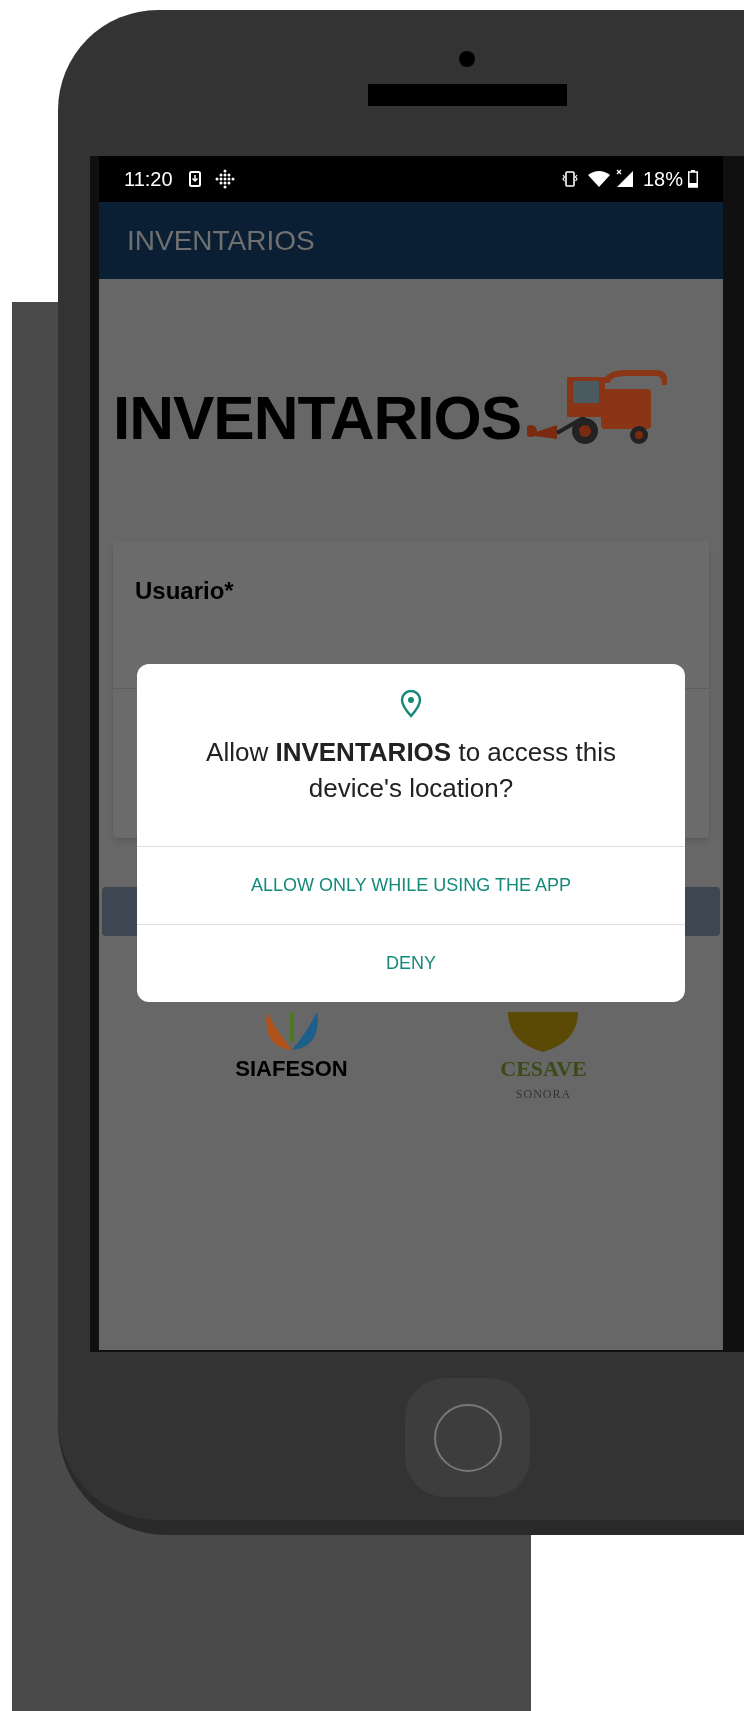 The height and width of the screenshot is (1711, 744). I want to click on speaker-icon, so click(467, 95).